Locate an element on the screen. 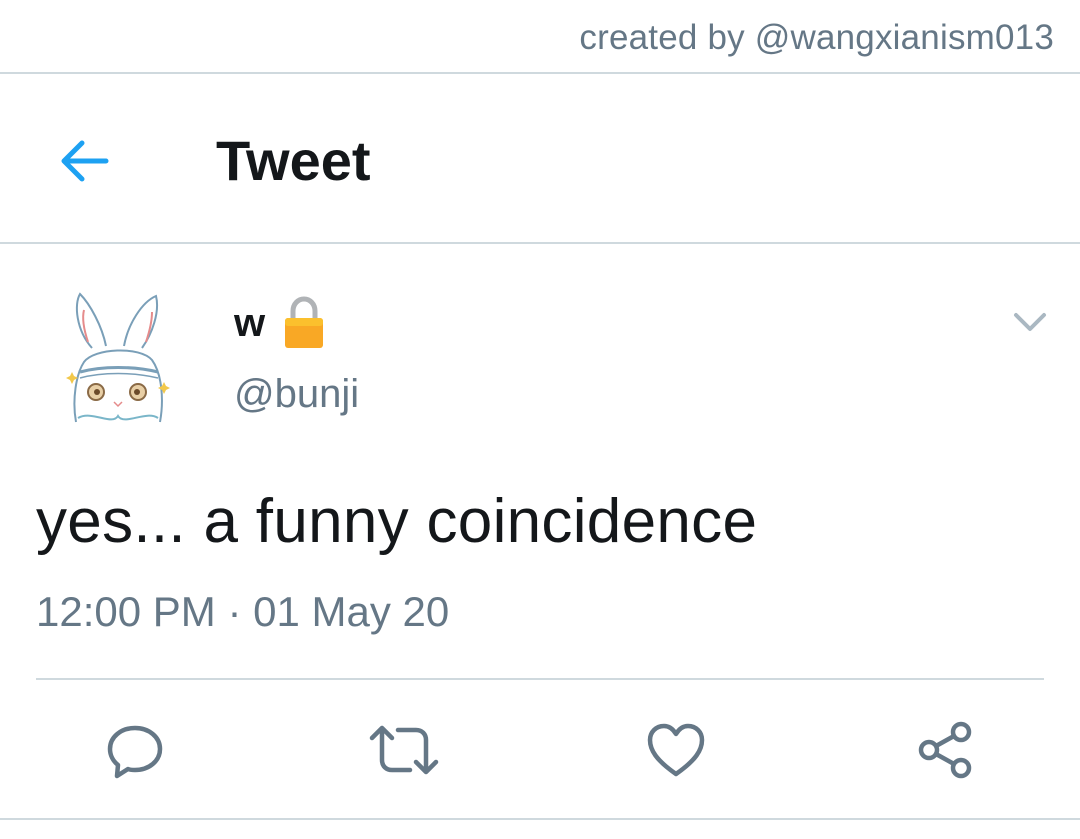  tweet-actions-bar is located at coordinates (540, 750).